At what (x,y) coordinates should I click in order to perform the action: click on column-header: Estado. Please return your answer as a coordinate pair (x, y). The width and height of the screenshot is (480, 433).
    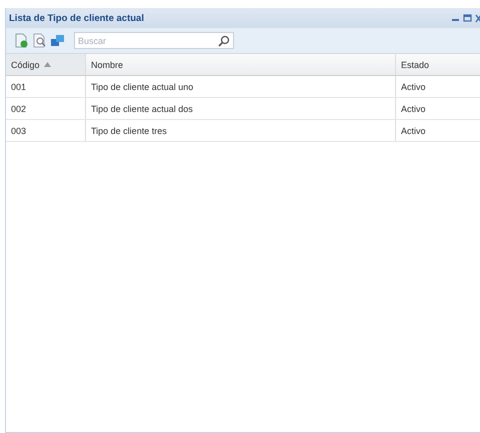
    Looking at the image, I should click on (438, 64).